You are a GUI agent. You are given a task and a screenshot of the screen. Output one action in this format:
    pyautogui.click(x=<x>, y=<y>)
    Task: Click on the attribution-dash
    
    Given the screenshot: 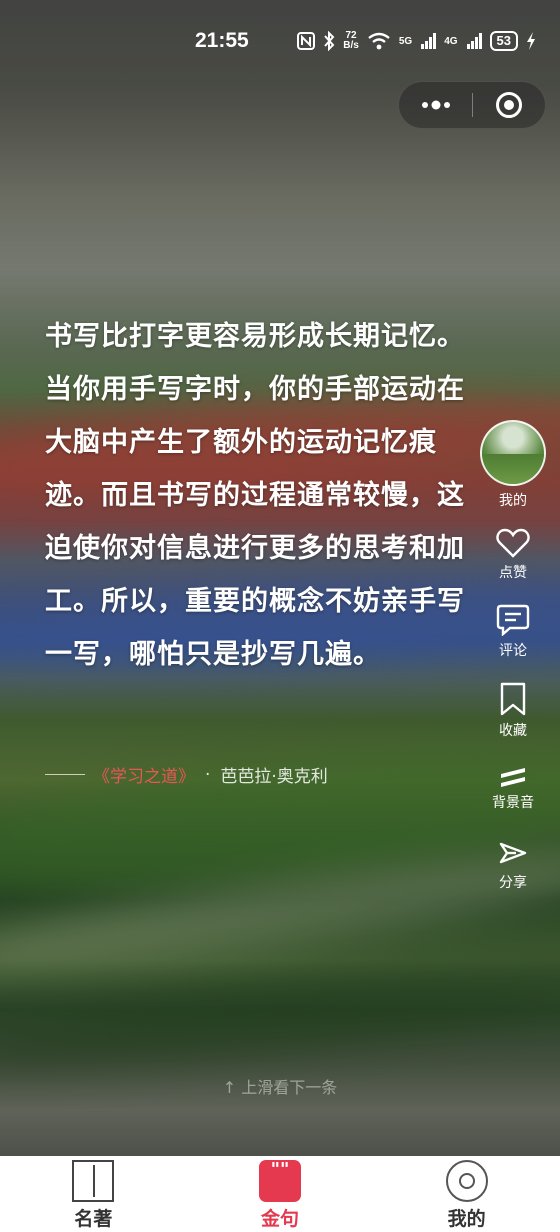 What is the action you would take?
    pyautogui.click(x=65, y=774)
    